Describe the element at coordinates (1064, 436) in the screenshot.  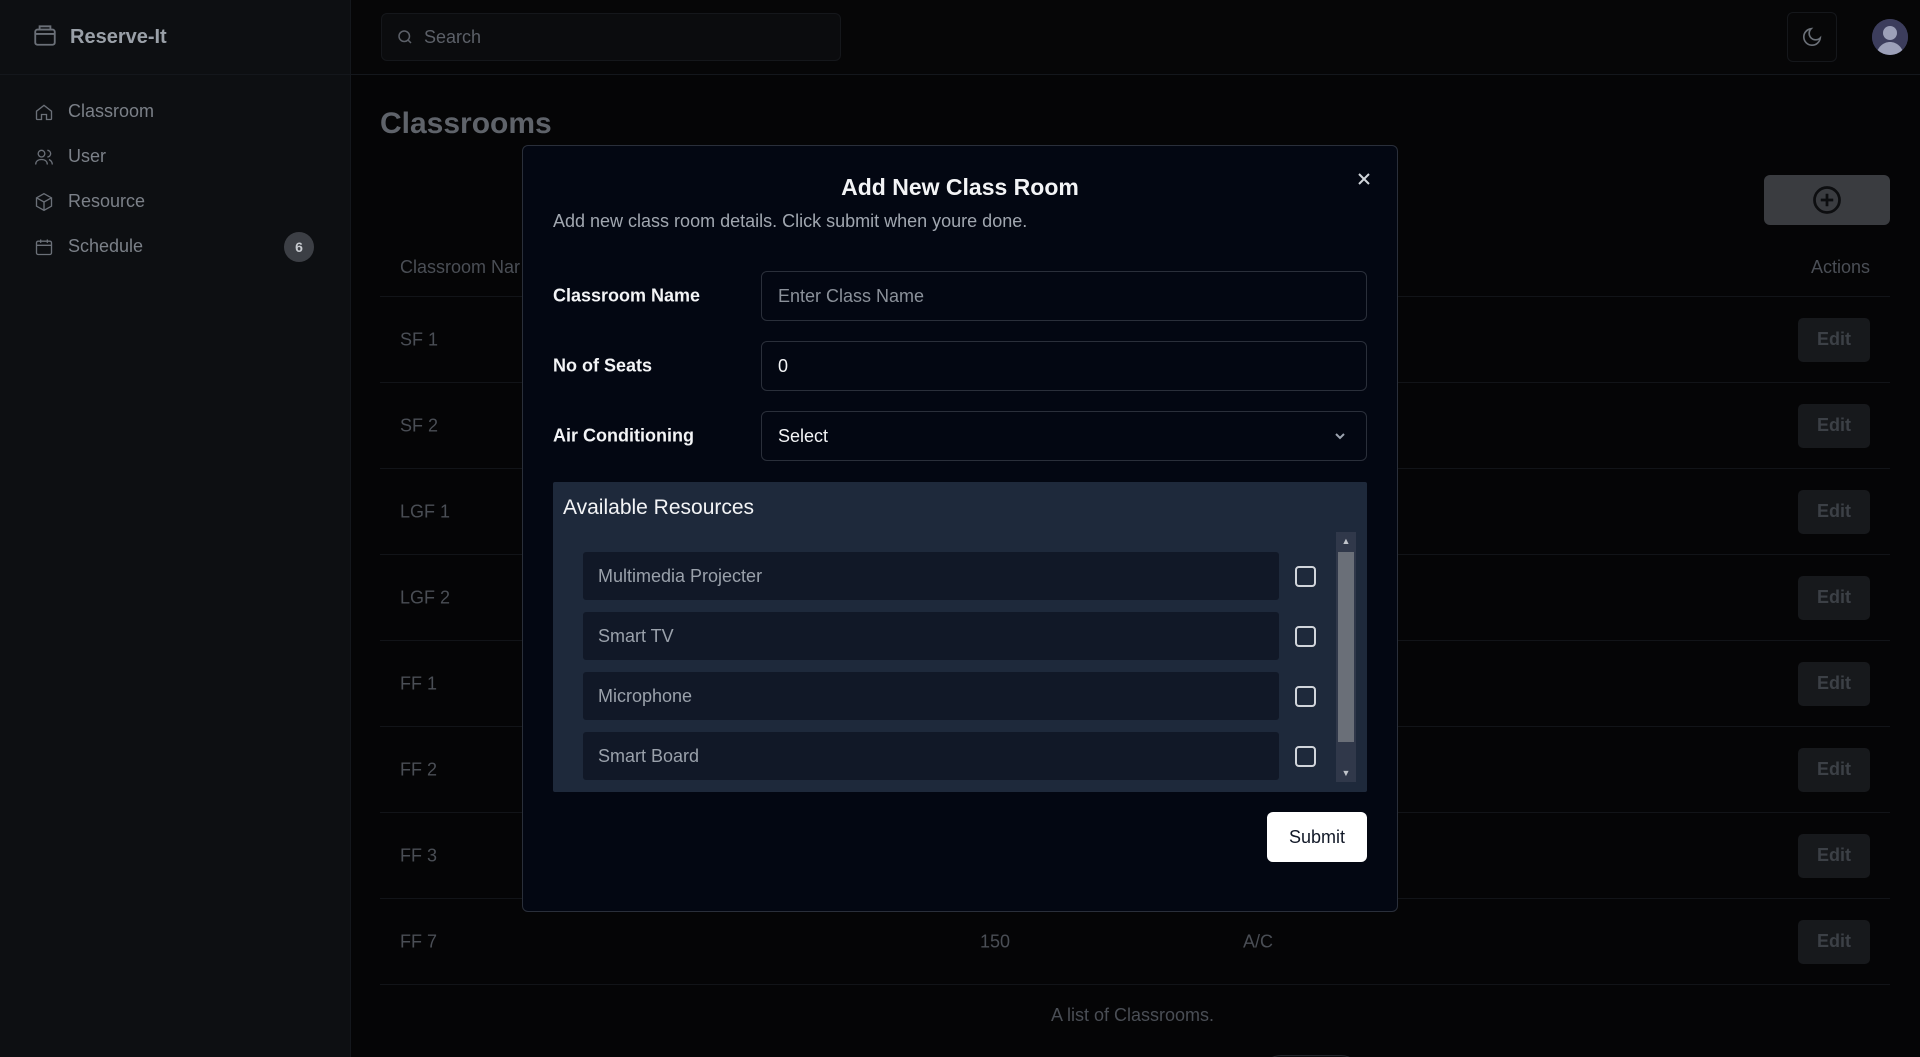
I see `air-conditioning-select: Select` at that location.